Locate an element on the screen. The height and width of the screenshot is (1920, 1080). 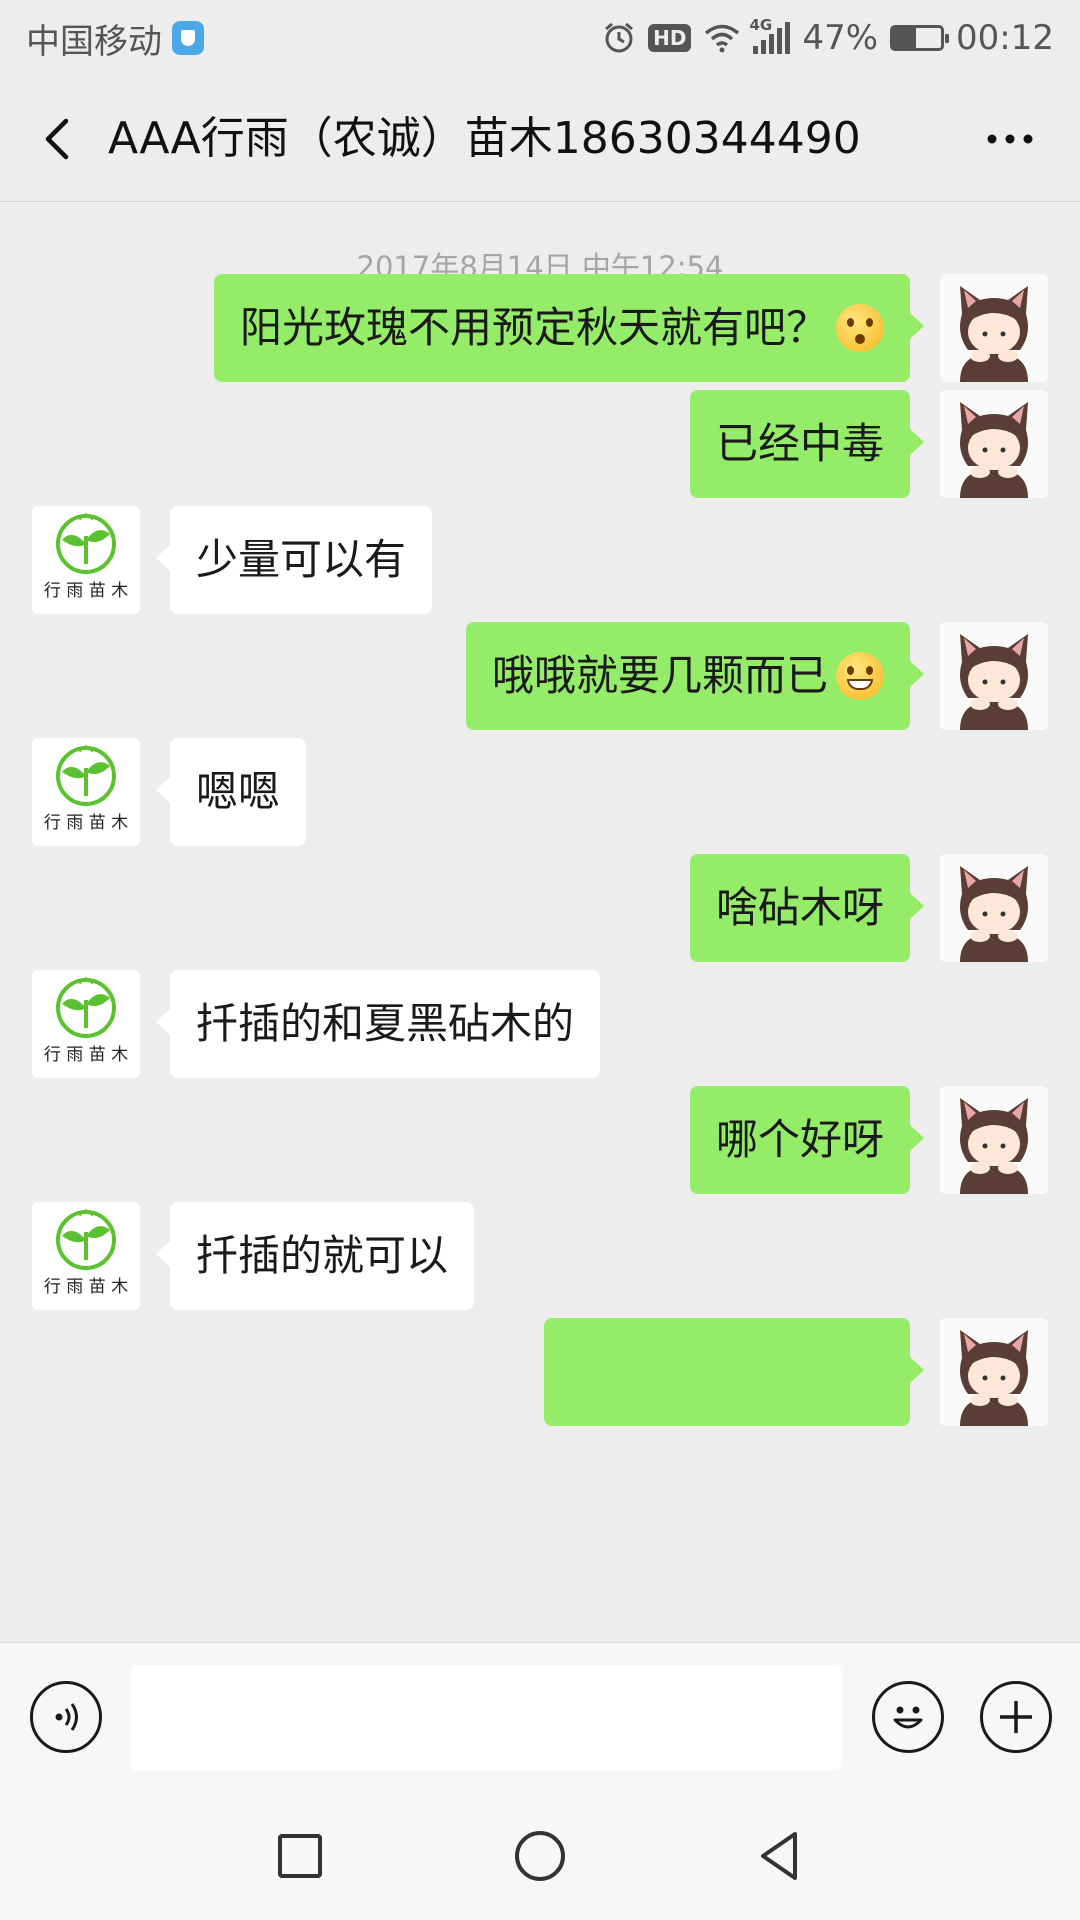
message-row: 哪个好呀 is located at coordinates (540, 1141).